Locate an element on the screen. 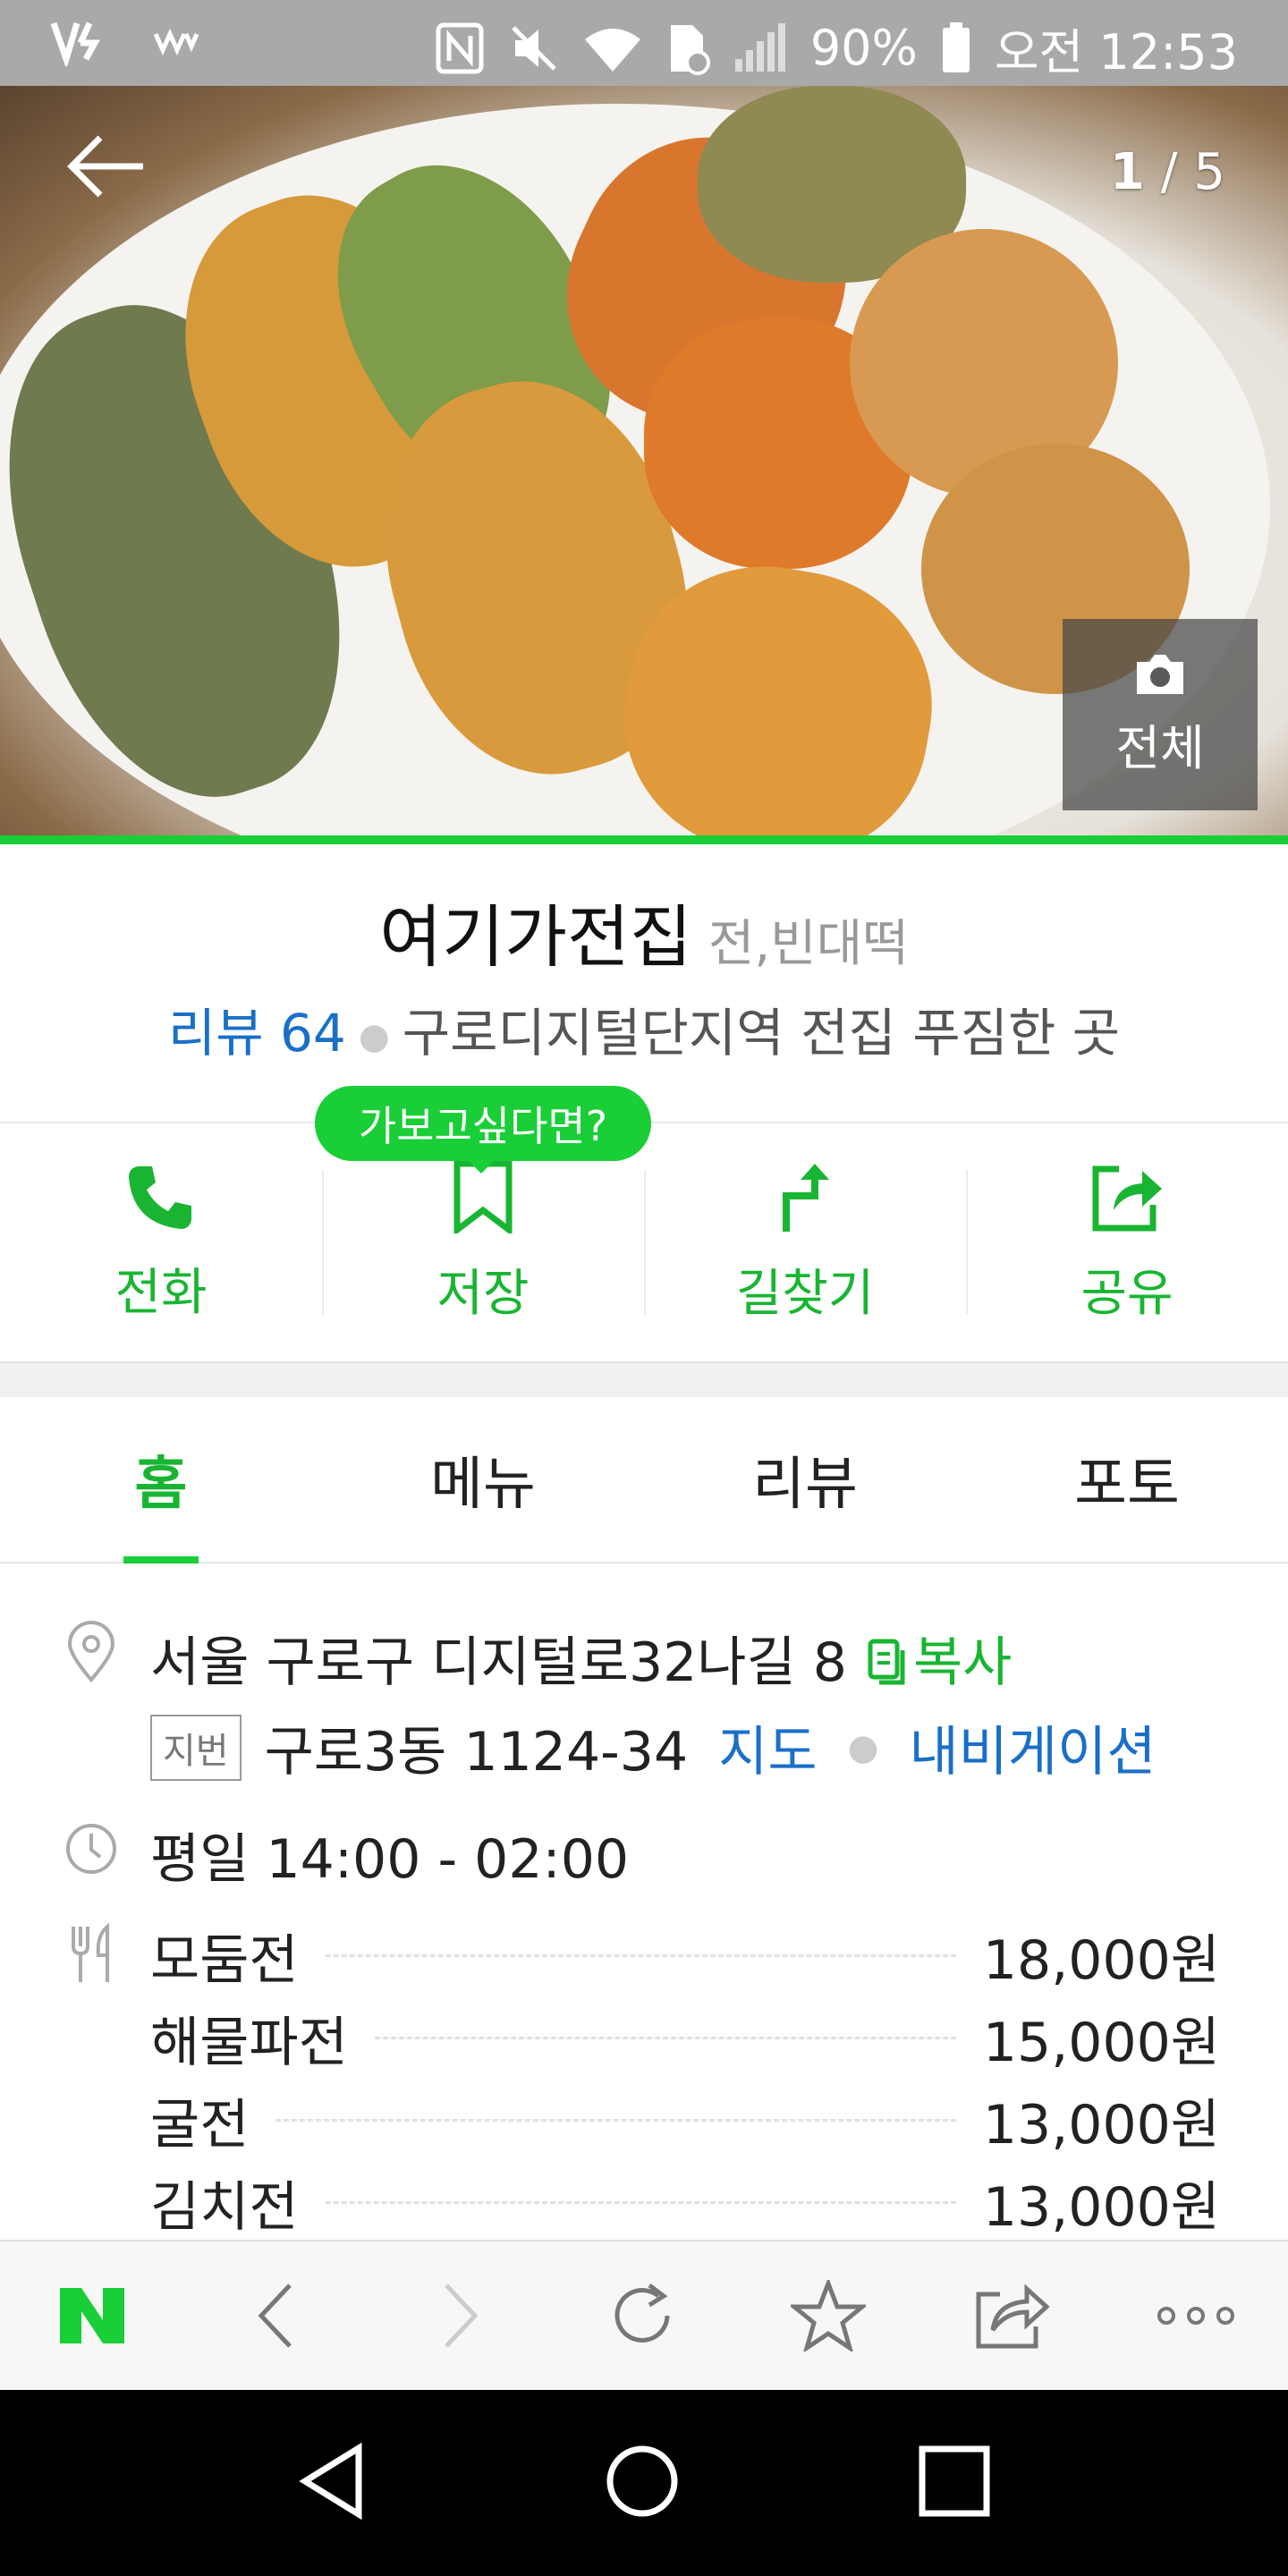  review-count-link: 리뷰 64 is located at coordinates (257, 1033).